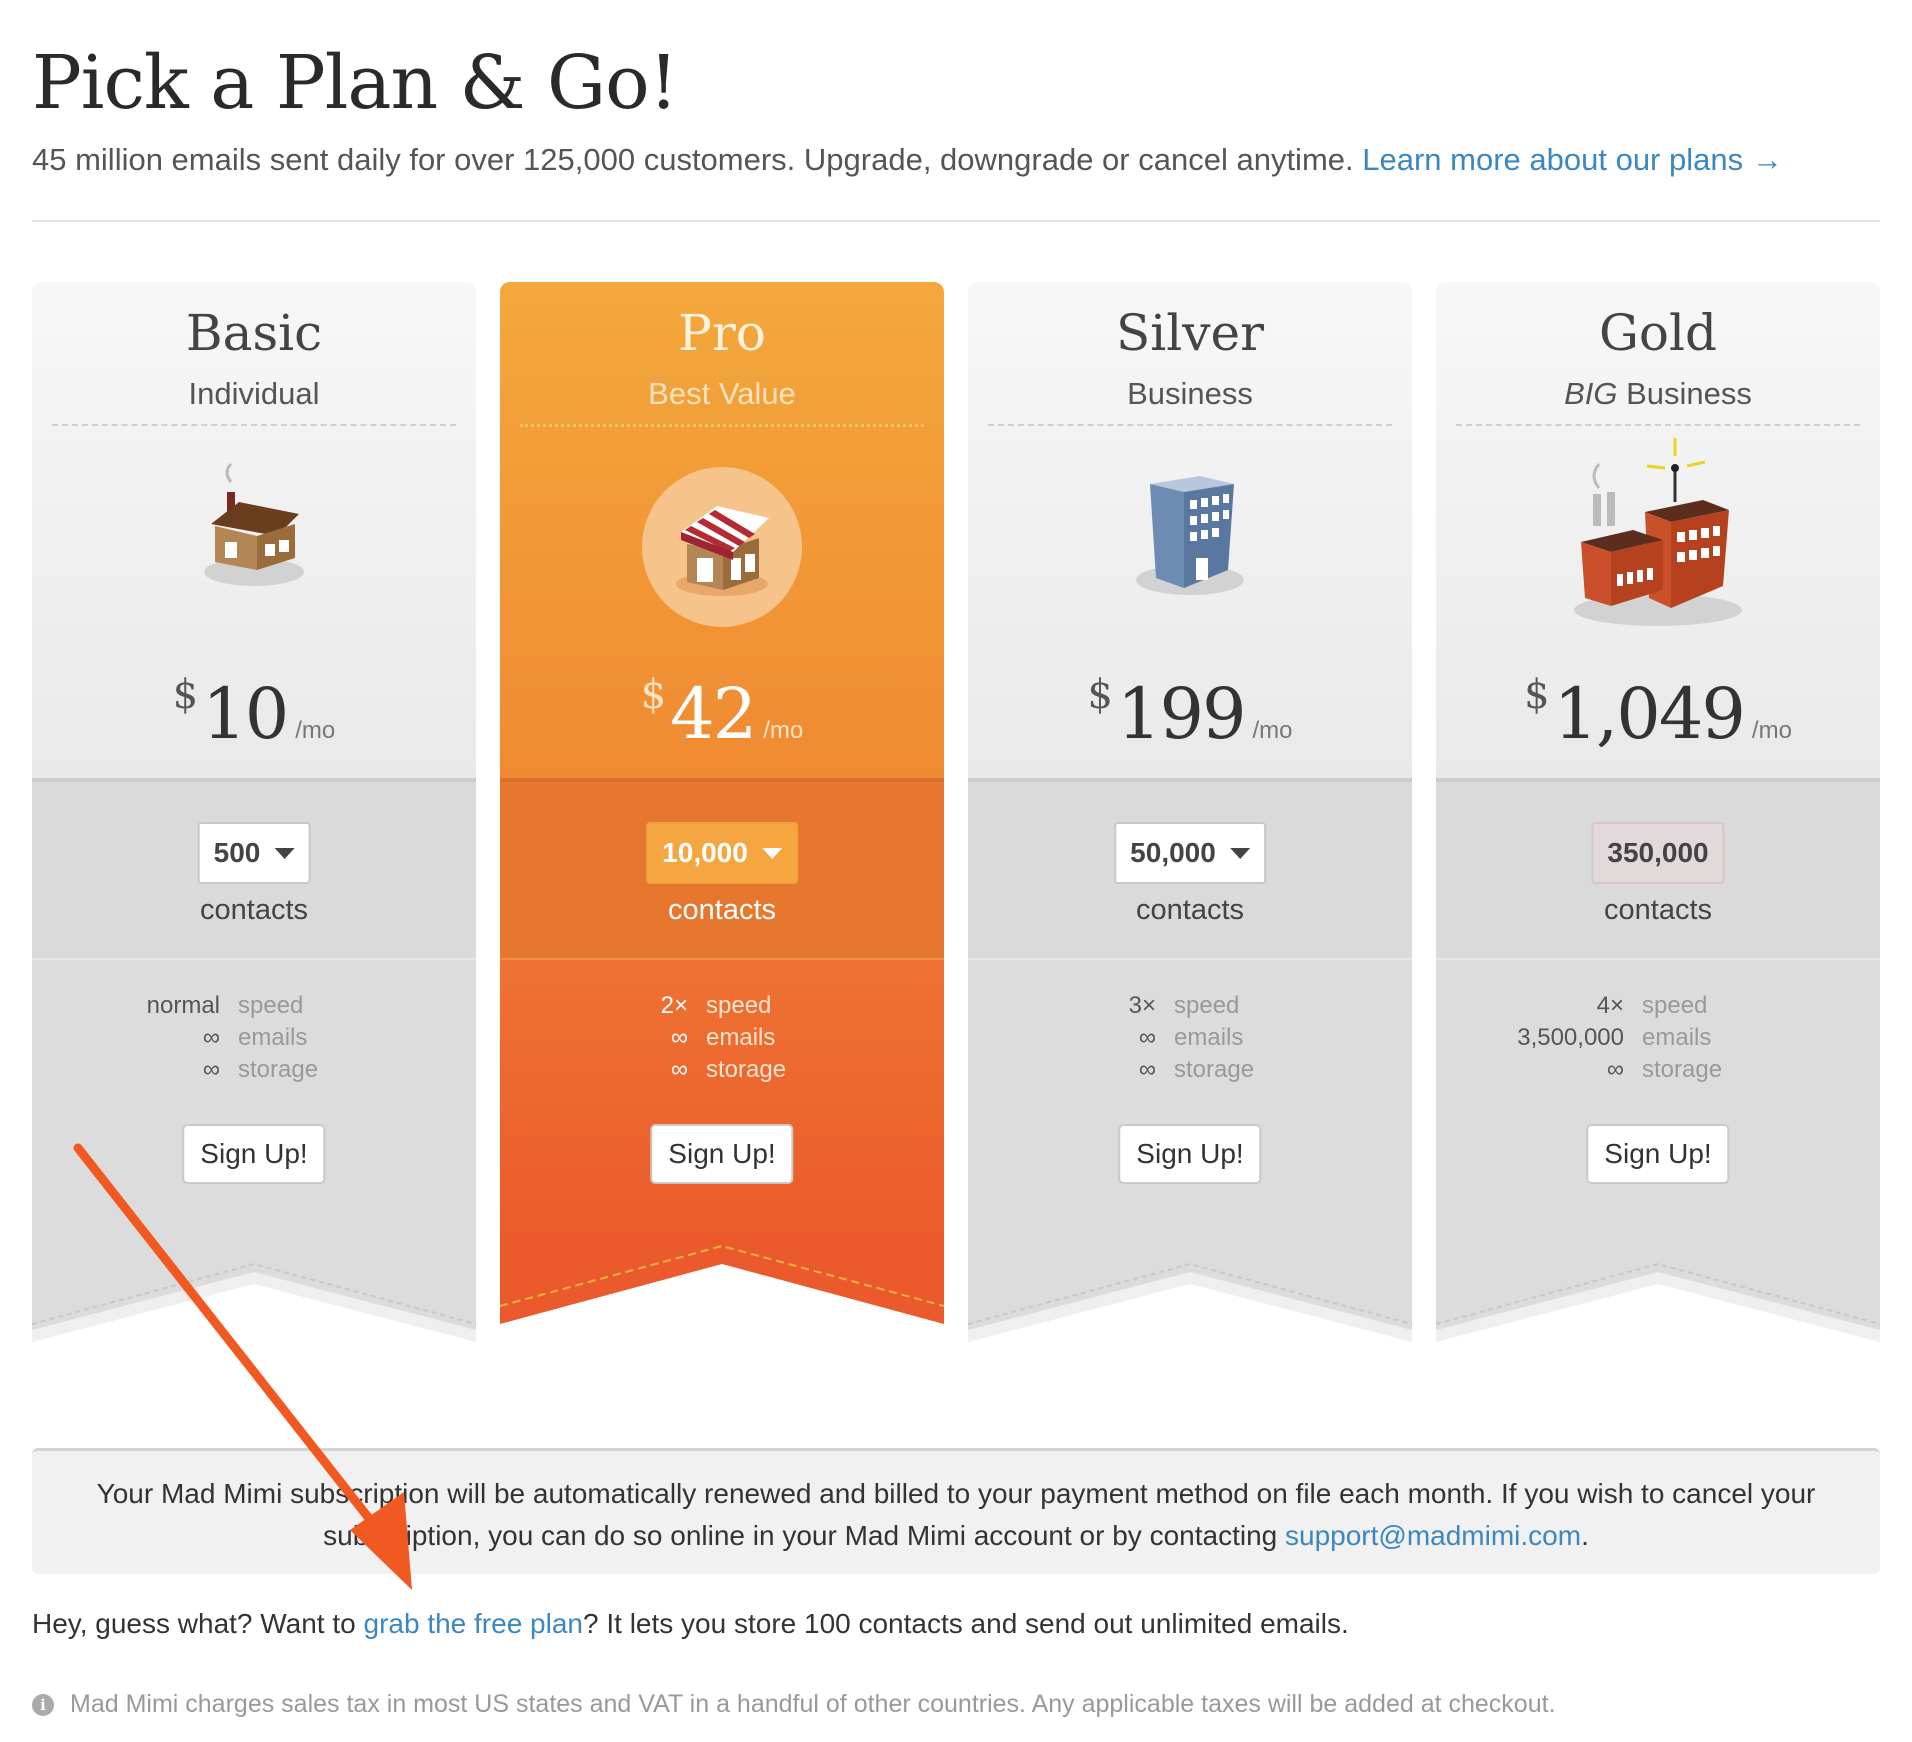 This screenshot has width=1912, height=1742. I want to click on signup-button-gold: Sign Up!, so click(1658, 1154).